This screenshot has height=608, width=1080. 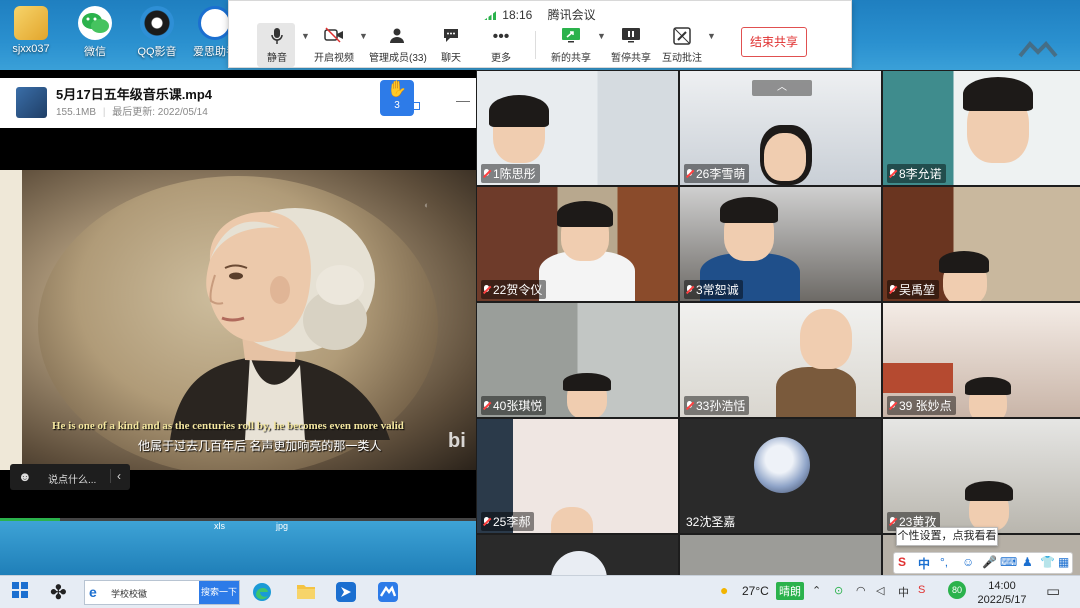 What do you see at coordinates (957, 590) in the screenshot?
I see `security-badge: 80` at bounding box center [957, 590].